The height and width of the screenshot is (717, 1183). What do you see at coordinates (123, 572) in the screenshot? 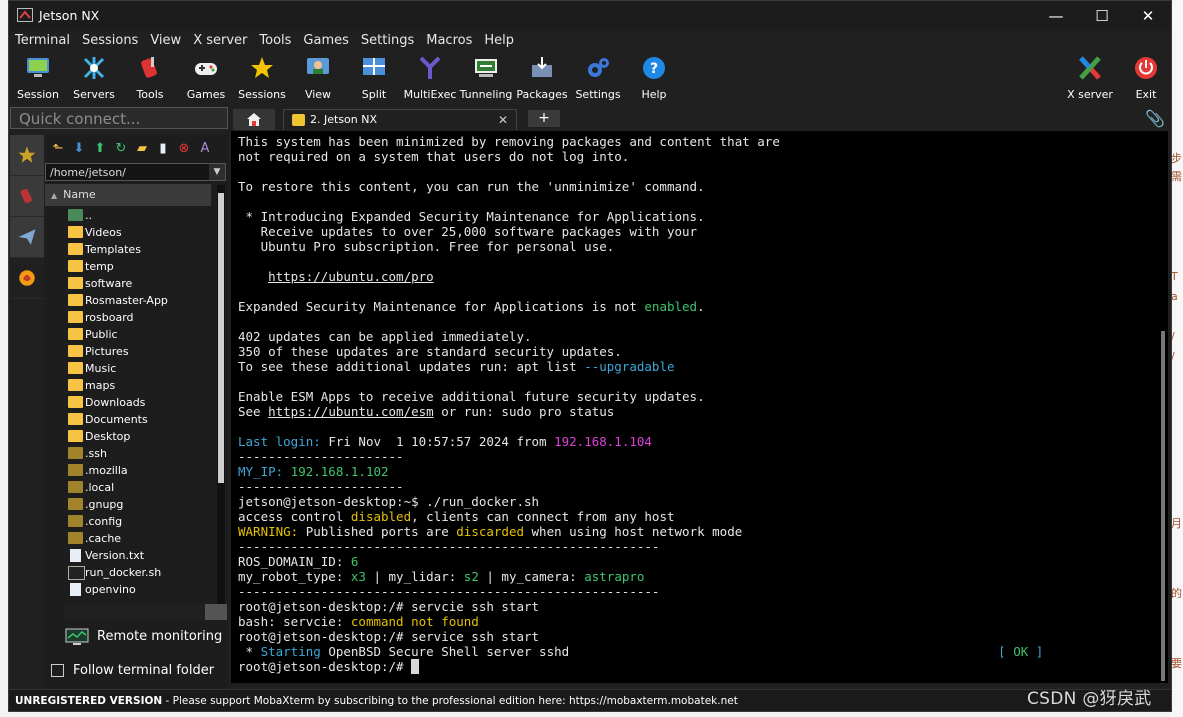
I see `file-name: run_docker.sh` at bounding box center [123, 572].